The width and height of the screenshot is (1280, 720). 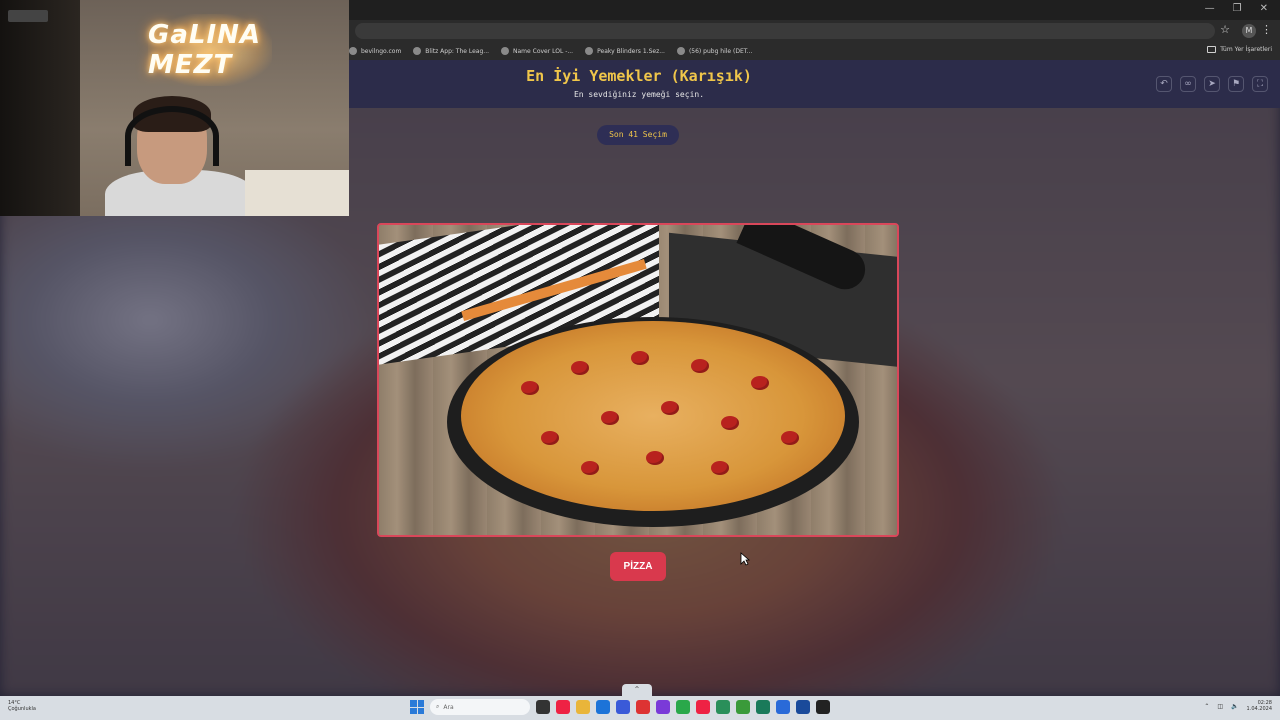 I want to click on speaker-icon: 🔈, so click(x=1234, y=706).